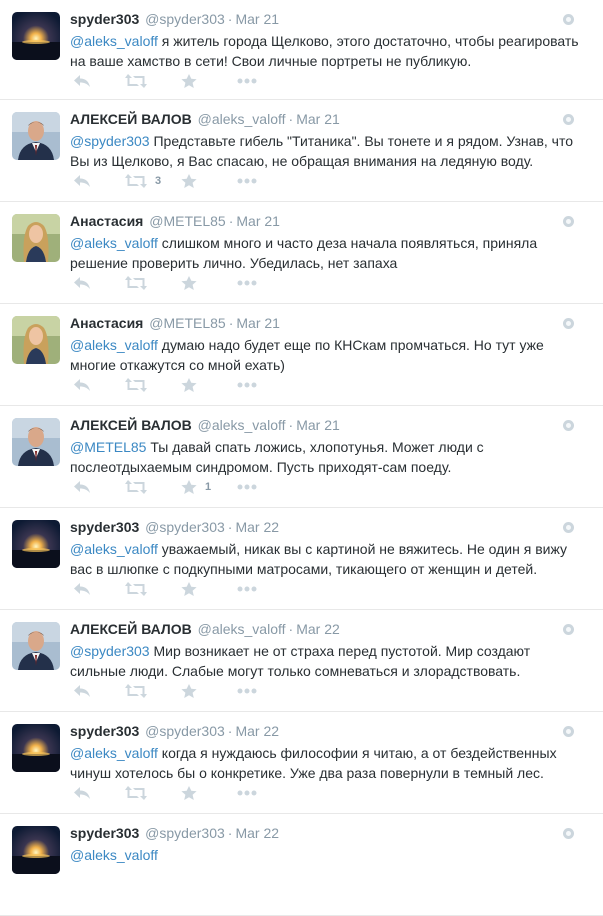  Describe the element at coordinates (316, 527) in the screenshot. I see `tweet-header: spyder303 @spyder303 · Mar 22` at that location.